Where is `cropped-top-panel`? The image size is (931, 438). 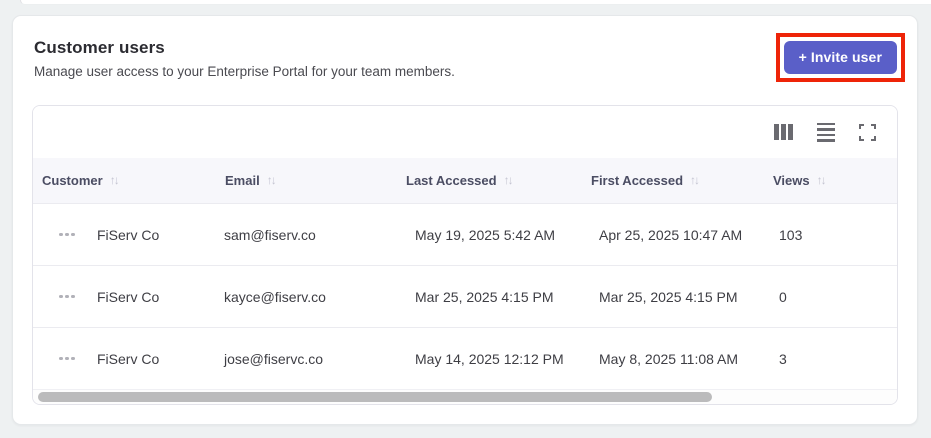
cropped-top-panel is located at coordinates (475, 2).